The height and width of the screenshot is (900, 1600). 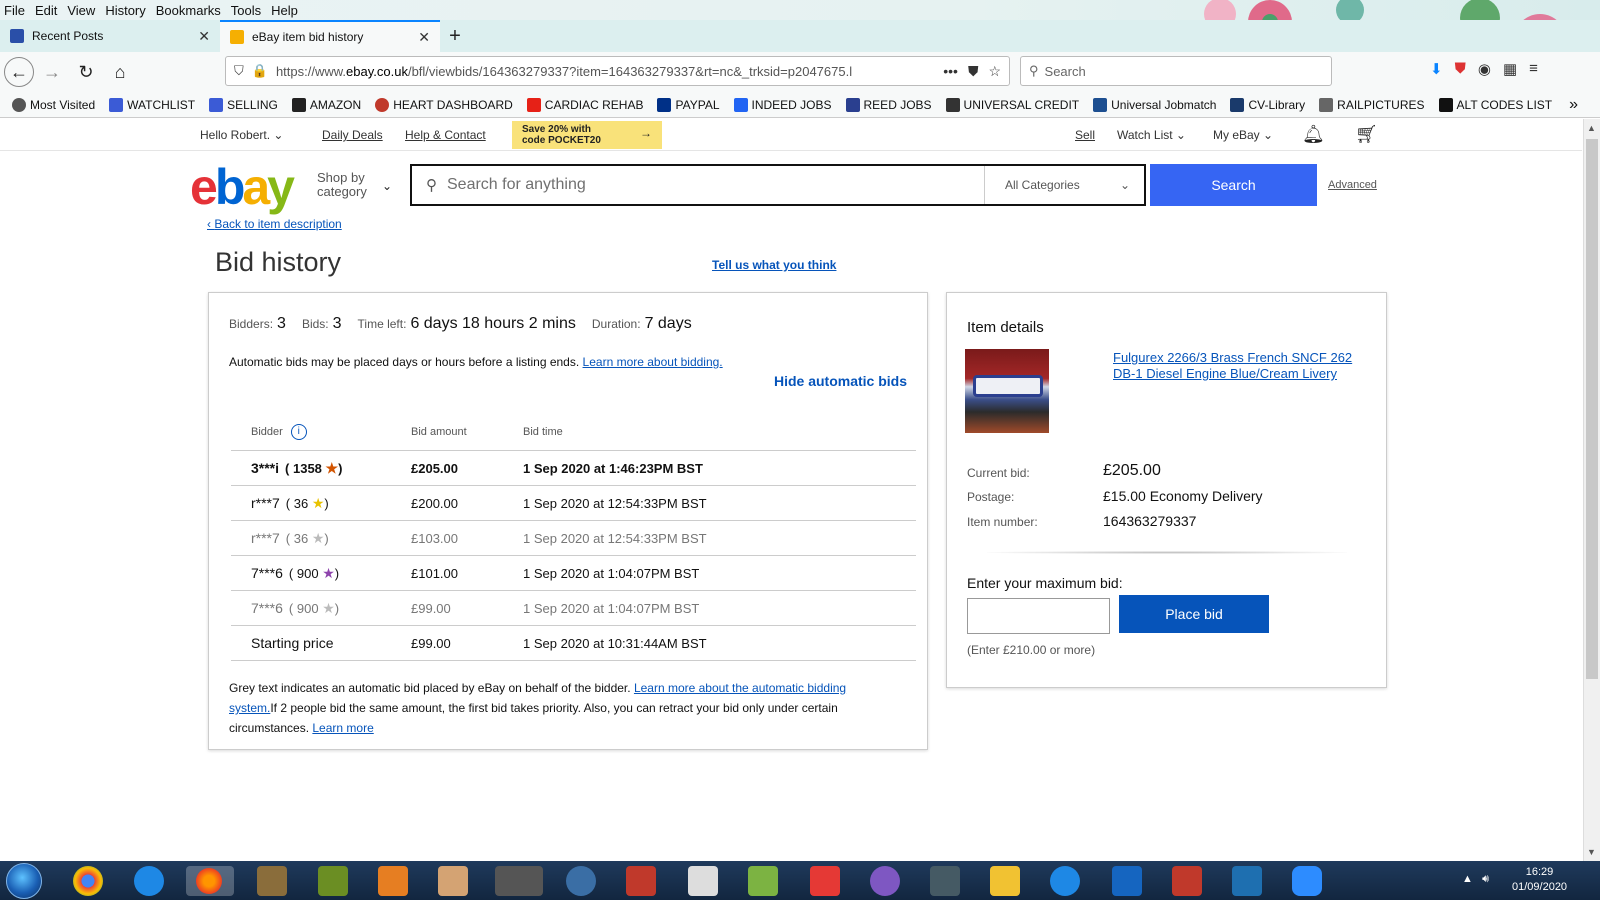 I want to click on bidder-name: 7***6, so click(x=267, y=573).